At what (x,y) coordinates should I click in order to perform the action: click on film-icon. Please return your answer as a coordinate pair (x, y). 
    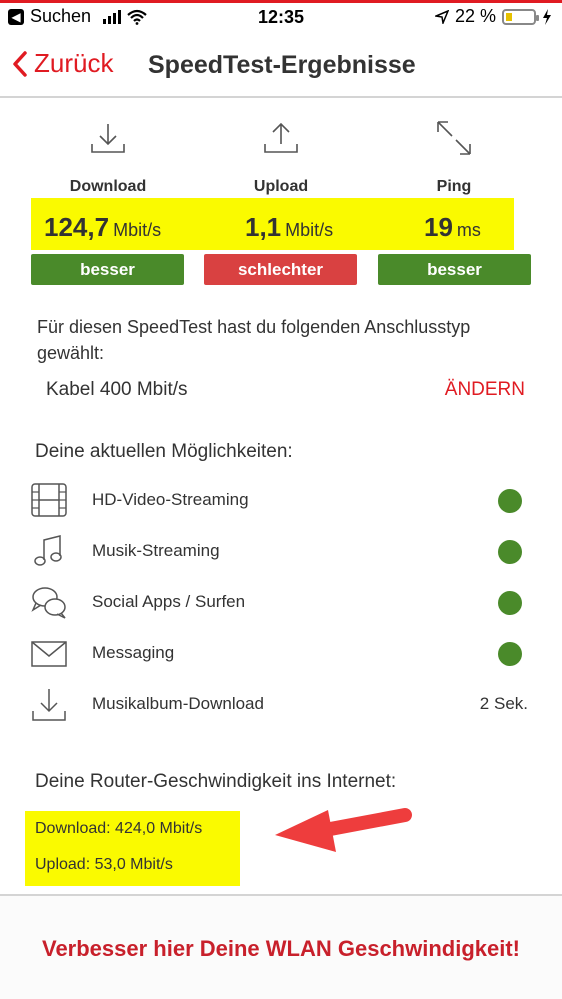
    Looking at the image, I should click on (49, 500).